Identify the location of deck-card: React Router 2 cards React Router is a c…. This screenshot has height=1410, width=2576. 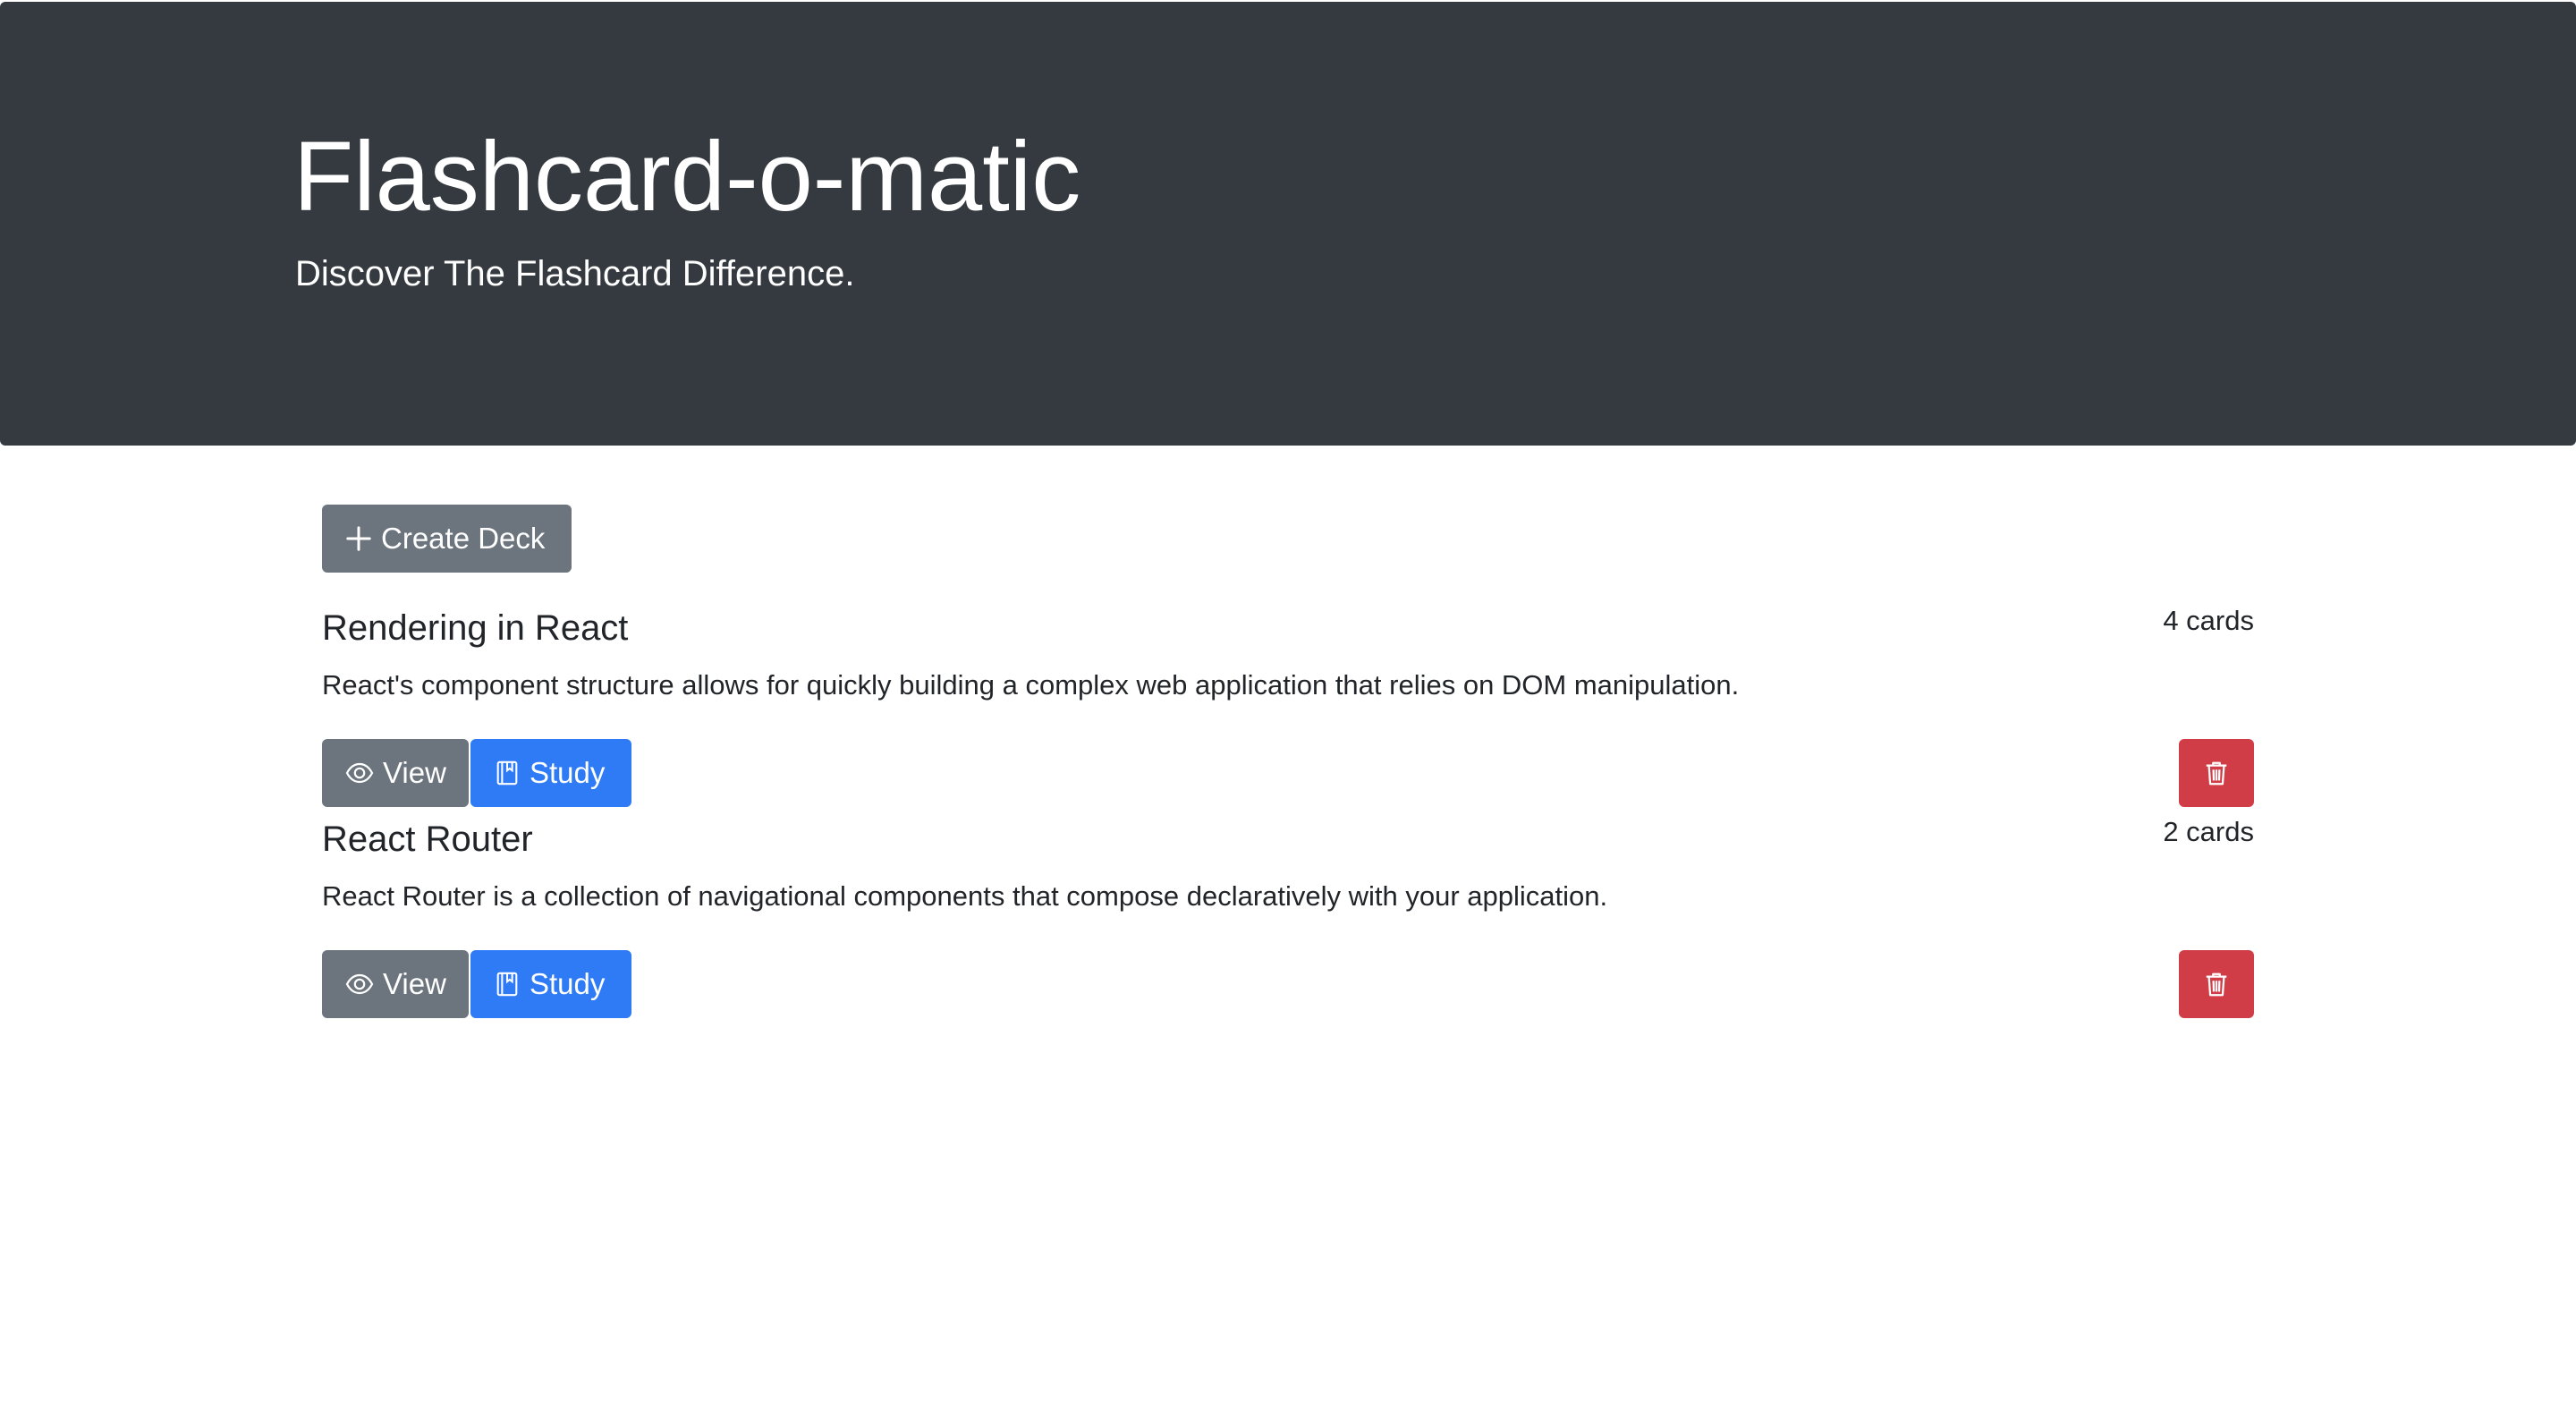
(1288, 917).